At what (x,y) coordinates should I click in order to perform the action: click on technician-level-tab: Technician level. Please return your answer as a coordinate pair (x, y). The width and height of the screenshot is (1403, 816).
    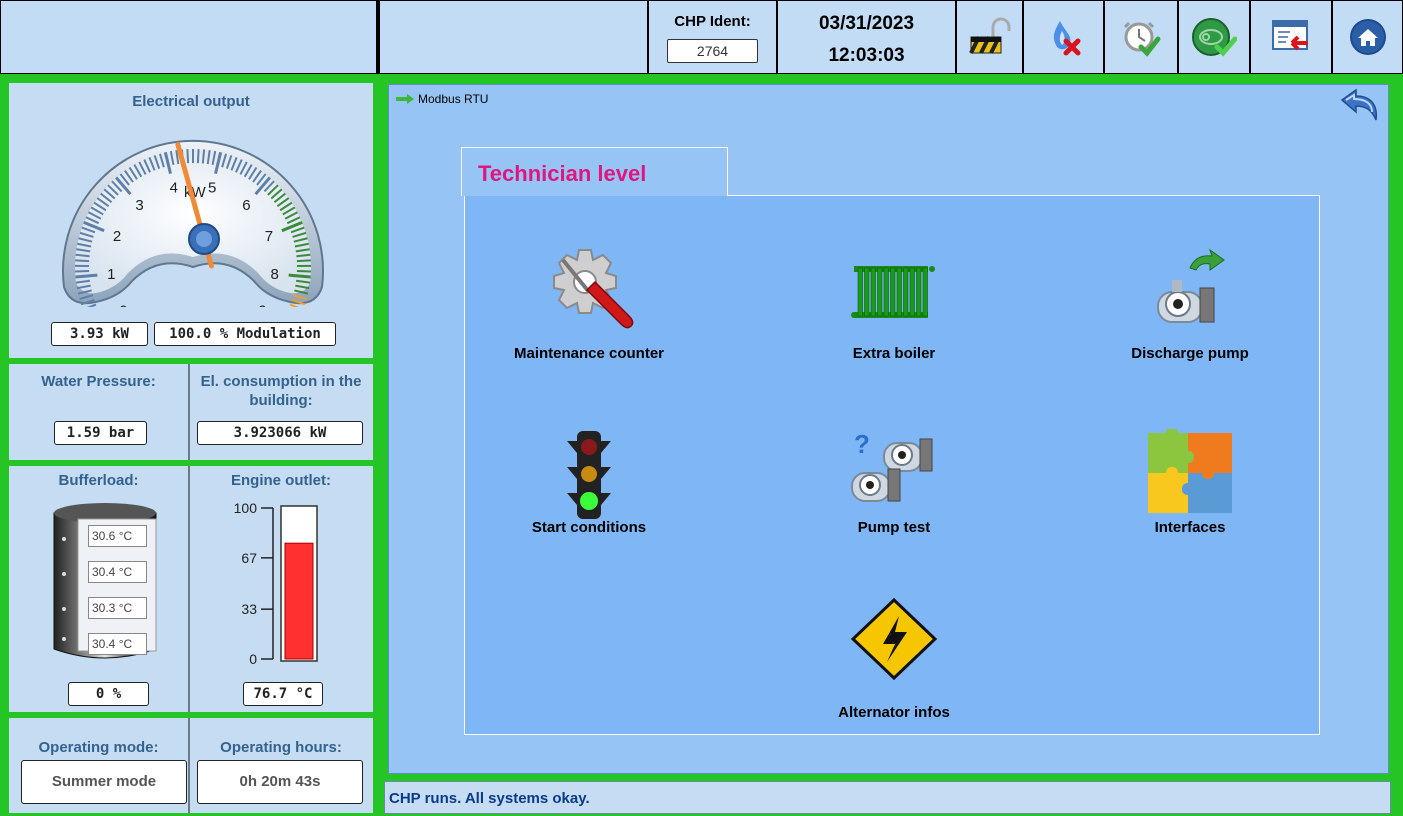
    Looking at the image, I should click on (594, 171).